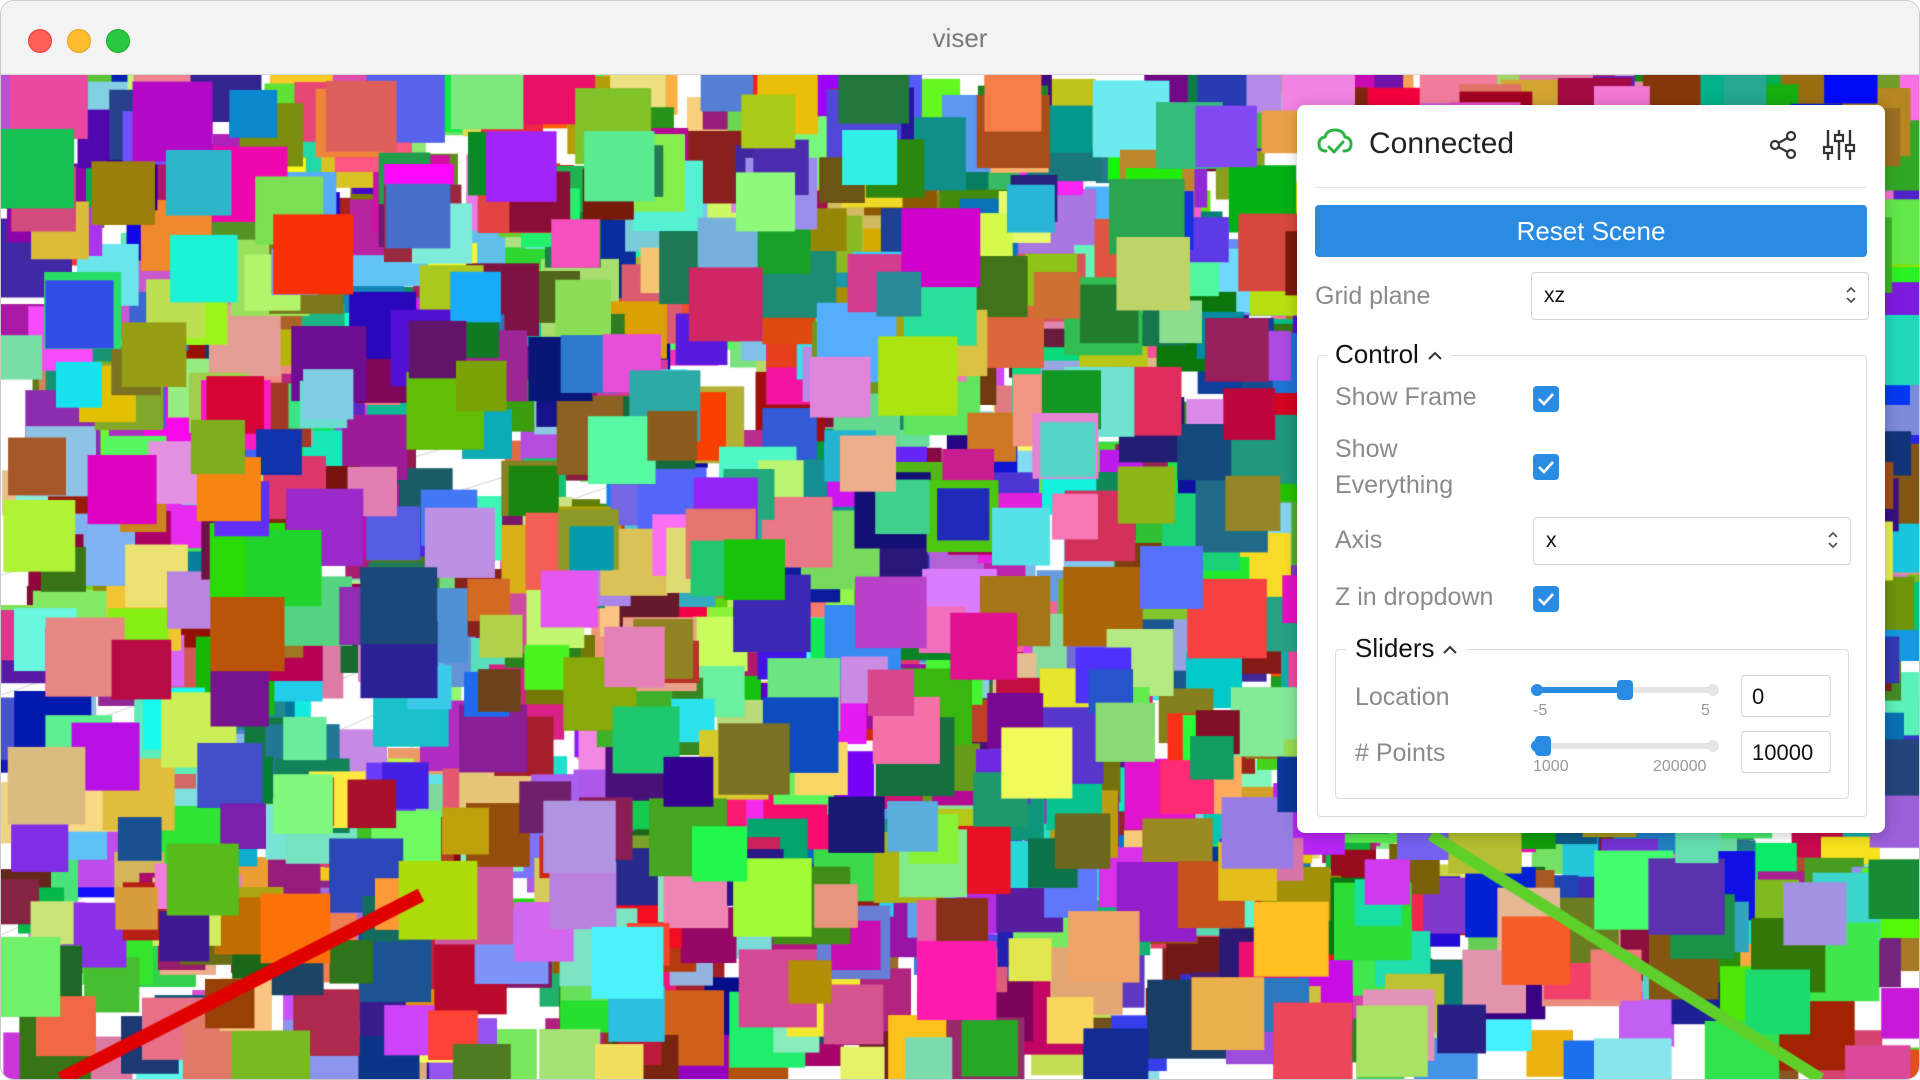 The width and height of the screenshot is (1920, 1080). Describe the element at coordinates (1591, 187) in the screenshot. I see `header-divider` at that location.